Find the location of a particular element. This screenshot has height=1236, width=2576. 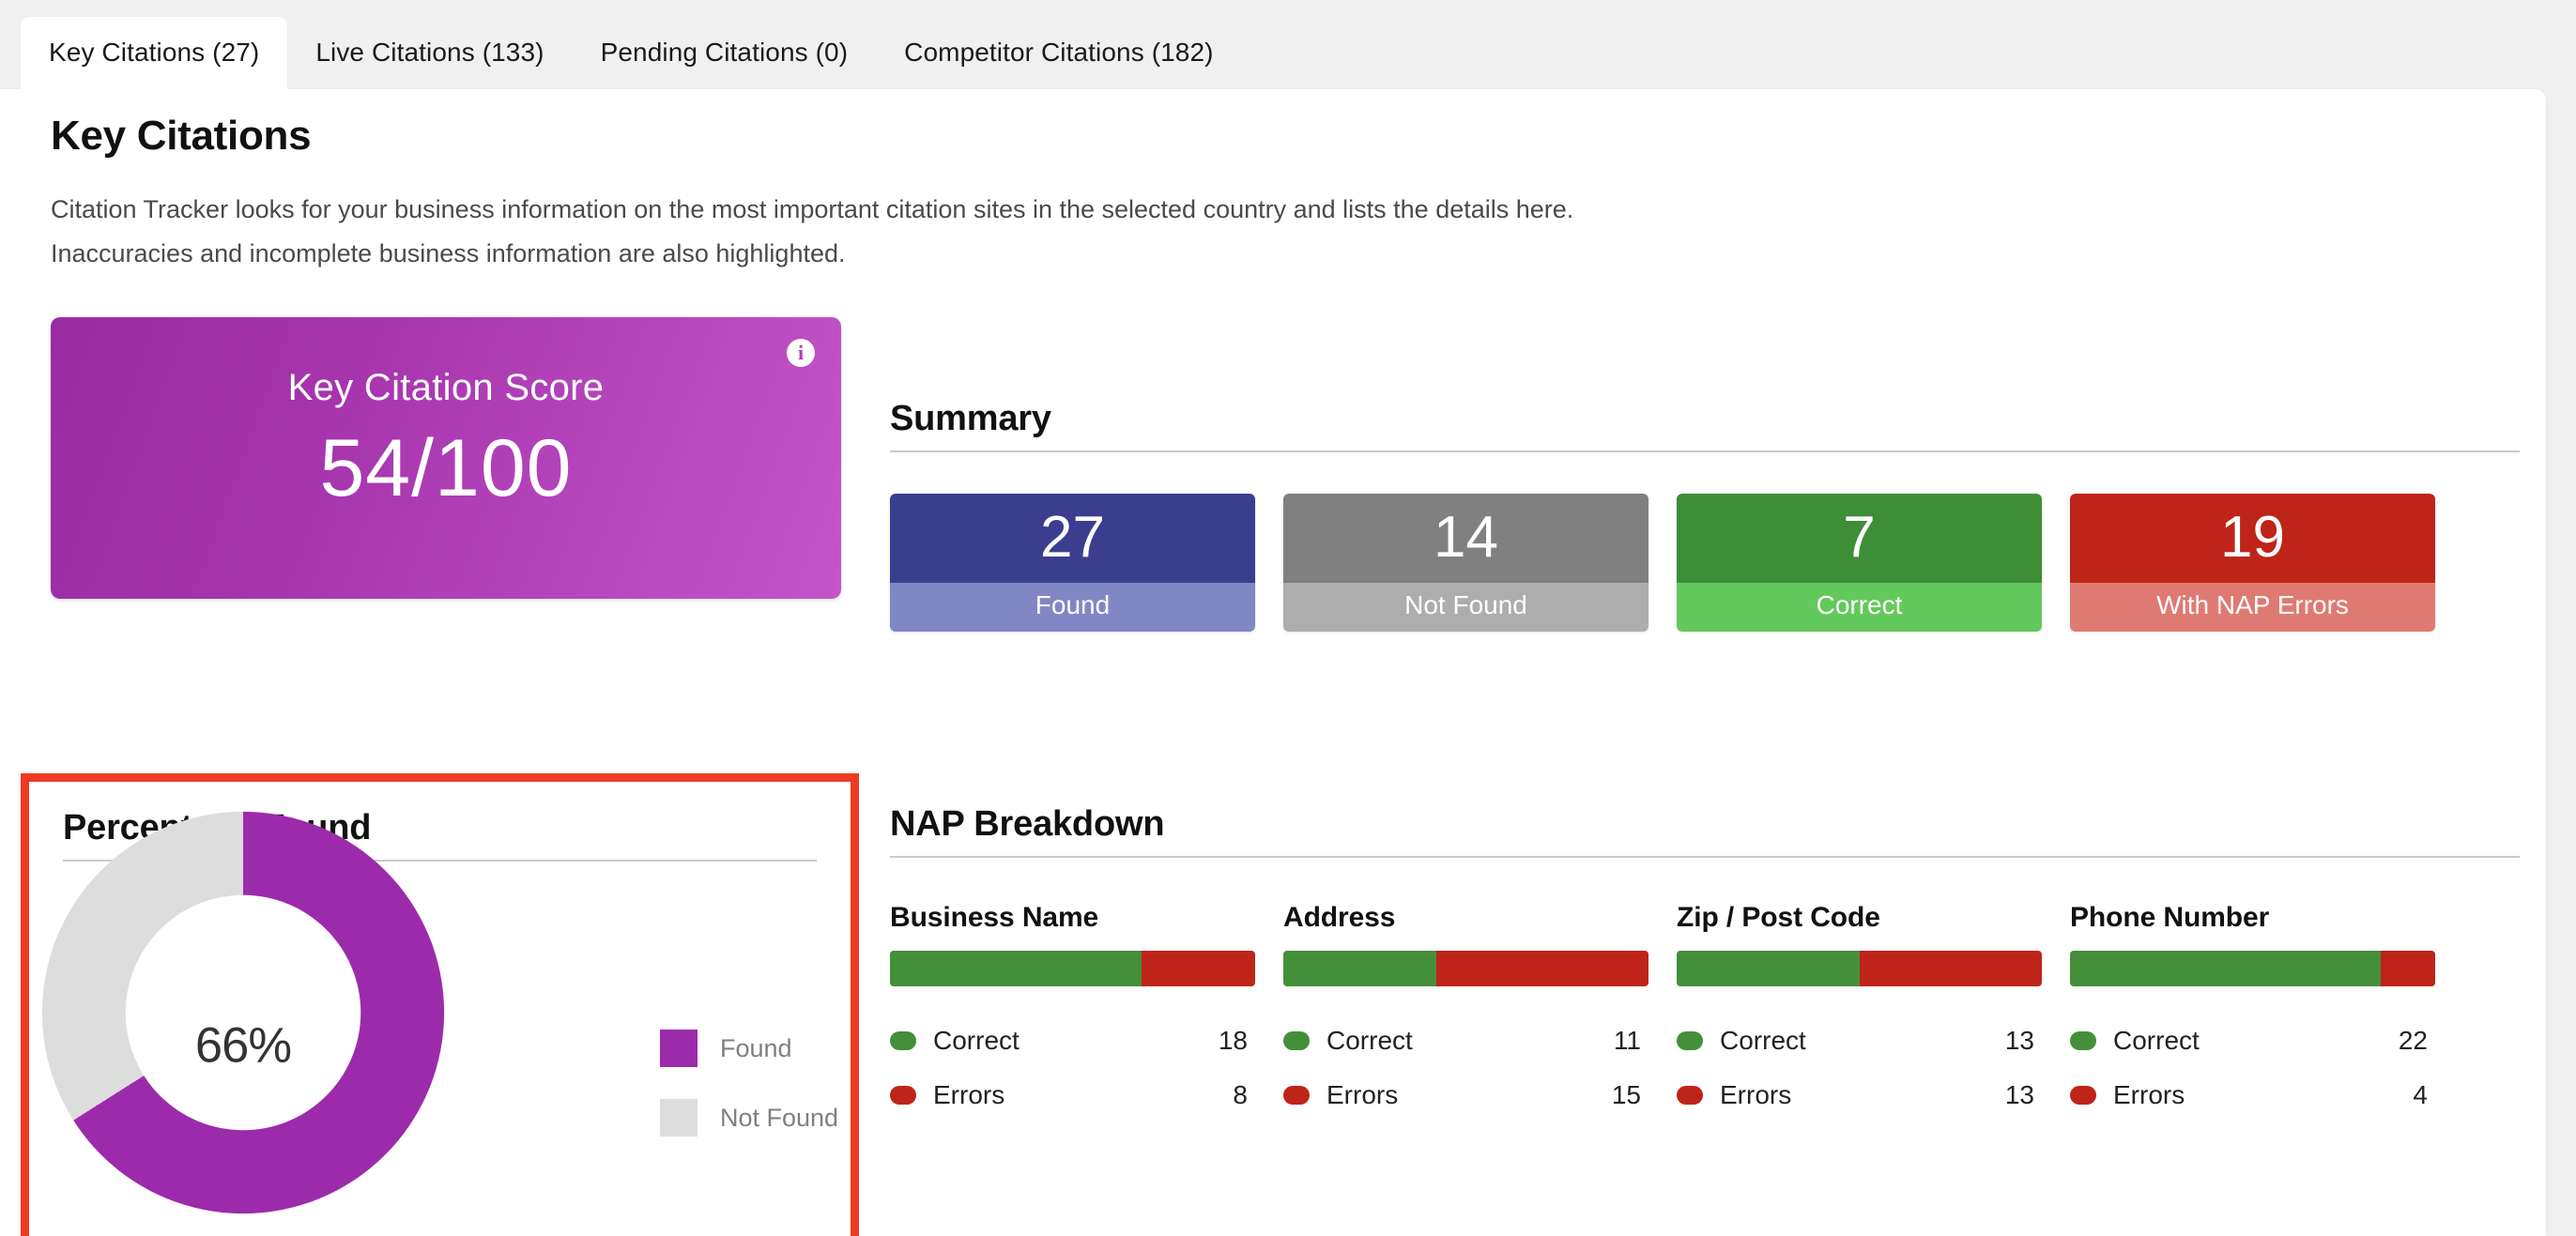

tab-label: Key Citations (27) is located at coordinates (155, 52).